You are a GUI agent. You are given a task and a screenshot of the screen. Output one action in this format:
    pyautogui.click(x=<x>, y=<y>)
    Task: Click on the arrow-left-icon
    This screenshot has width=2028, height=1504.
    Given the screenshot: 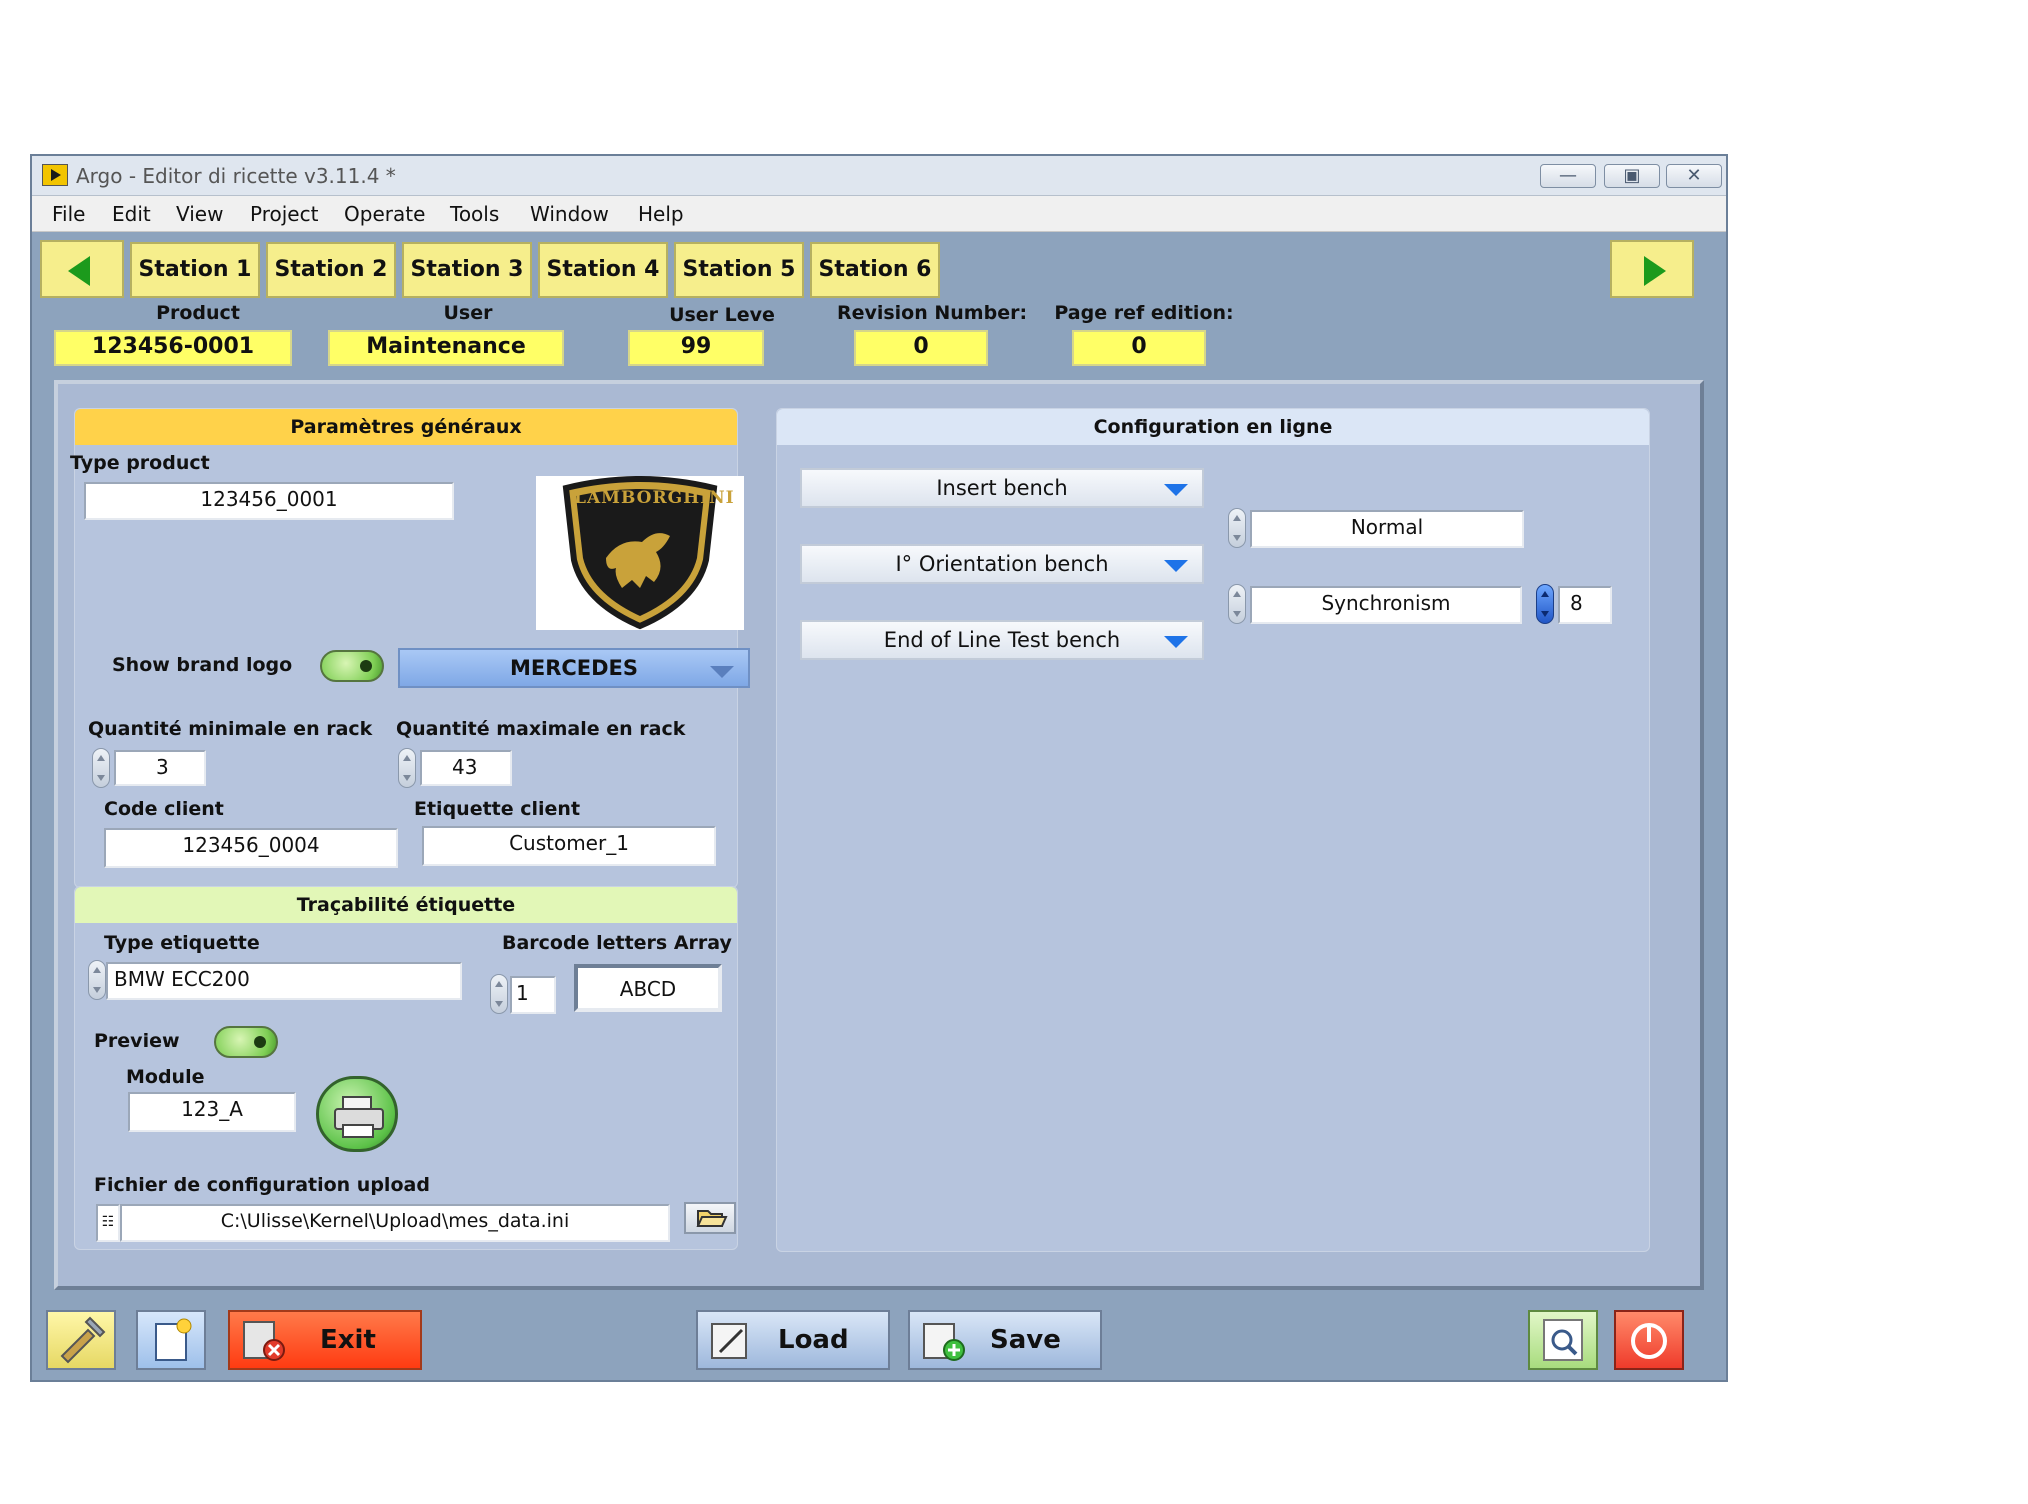 What is the action you would take?
    pyautogui.click(x=79, y=271)
    